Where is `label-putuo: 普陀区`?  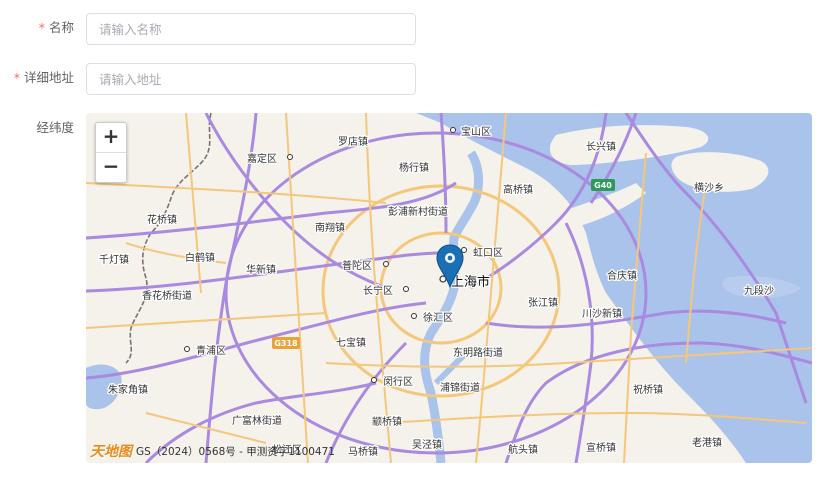
label-putuo: 普陀区 is located at coordinates (357, 265).